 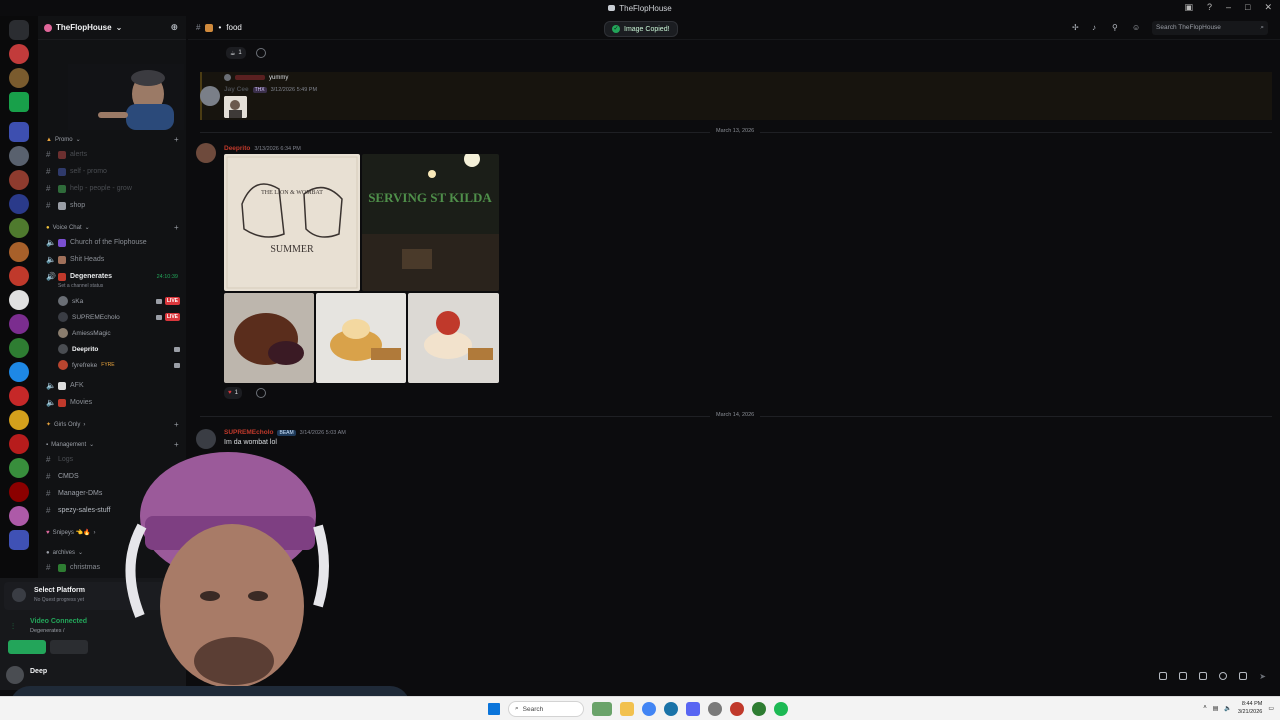 I want to click on obs-icon, so click(x=737, y=709).